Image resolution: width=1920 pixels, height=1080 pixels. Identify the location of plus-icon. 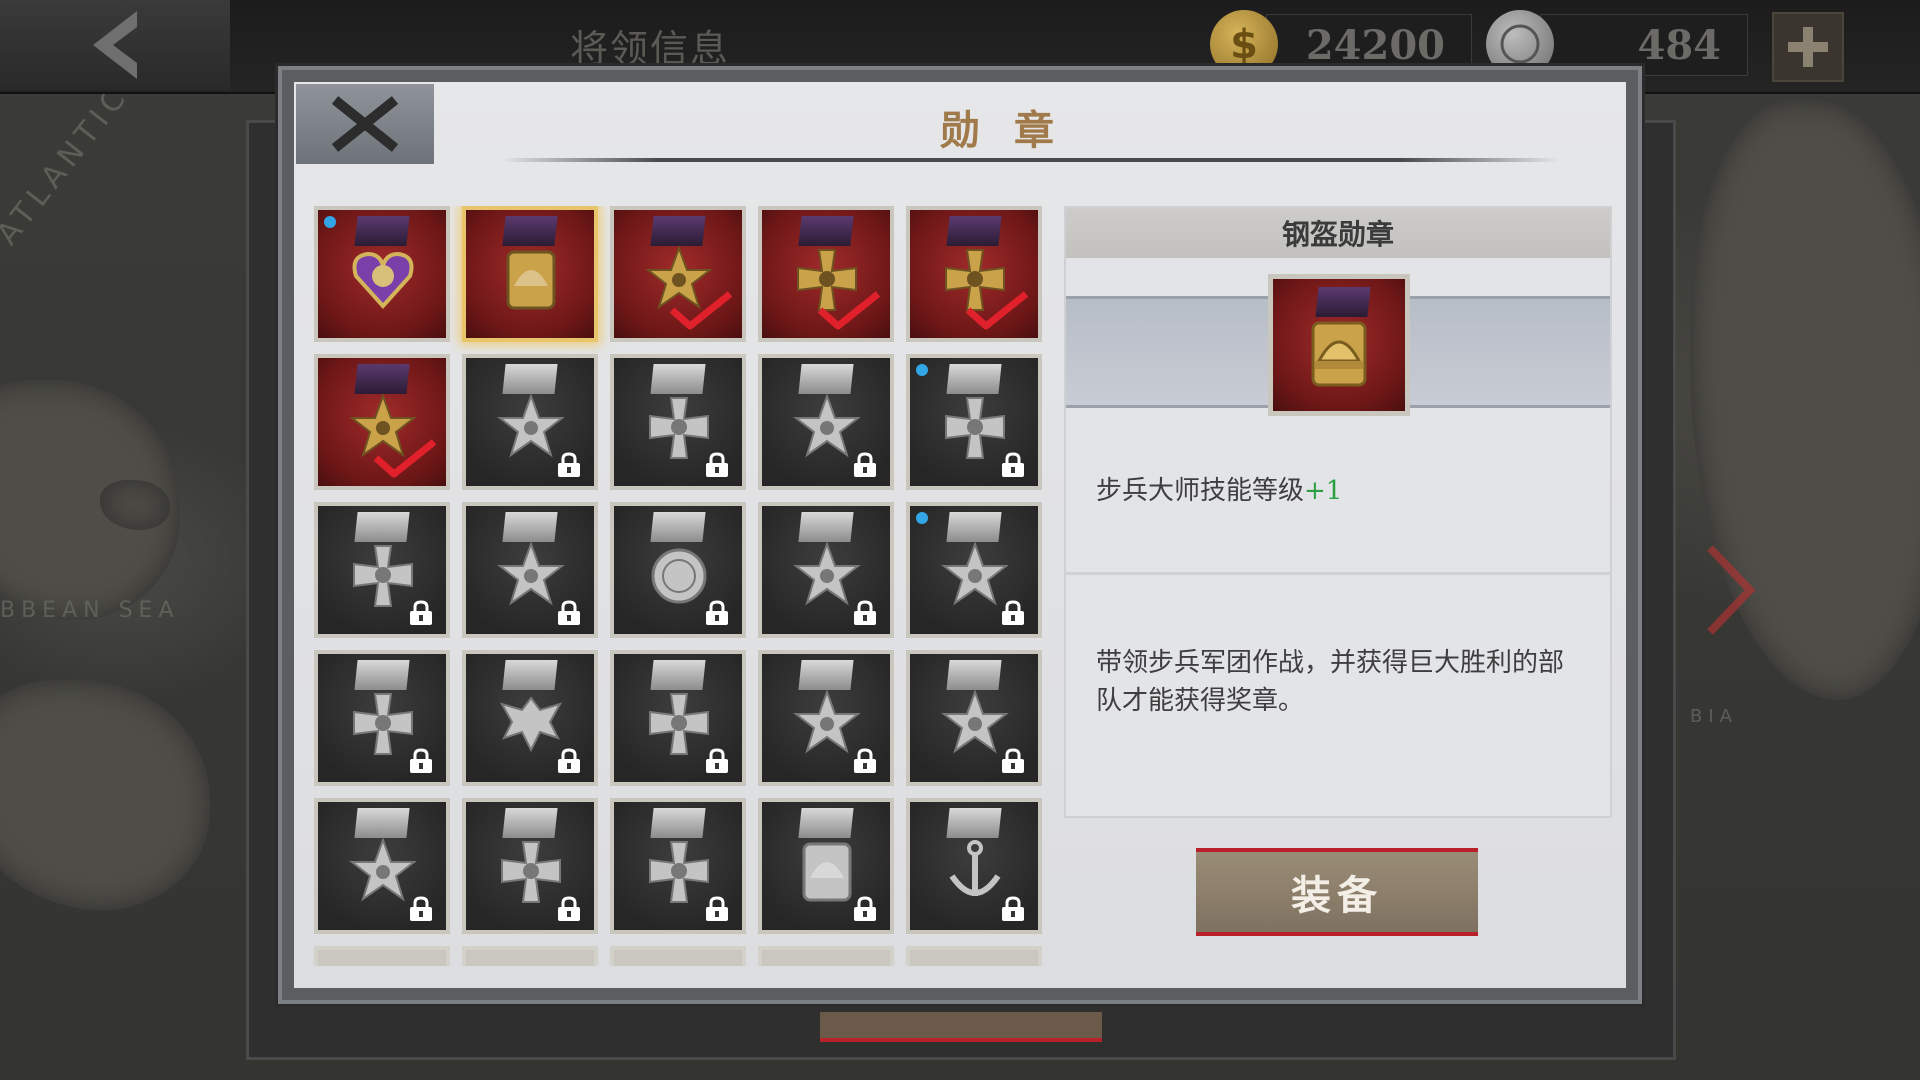
(1808, 47).